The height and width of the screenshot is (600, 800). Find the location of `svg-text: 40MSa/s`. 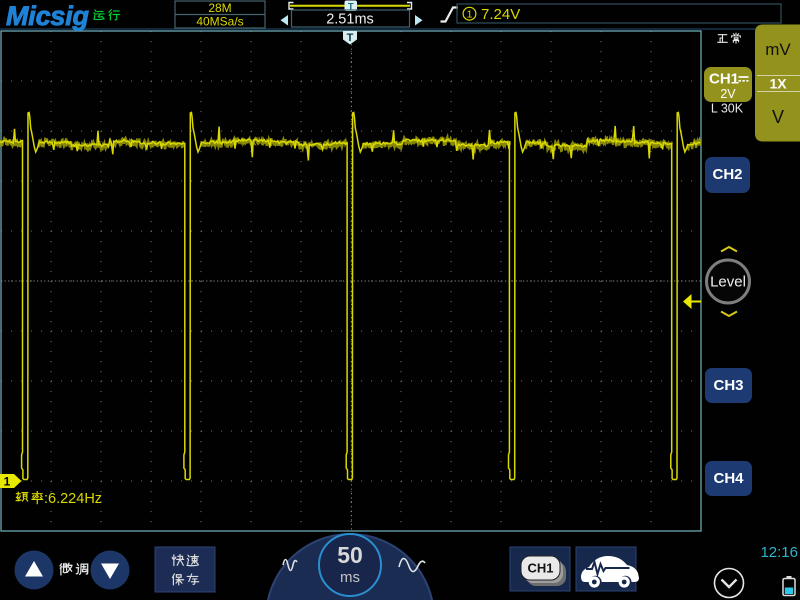

svg-text: 40MSa/s is located at coordinates (219, 22).